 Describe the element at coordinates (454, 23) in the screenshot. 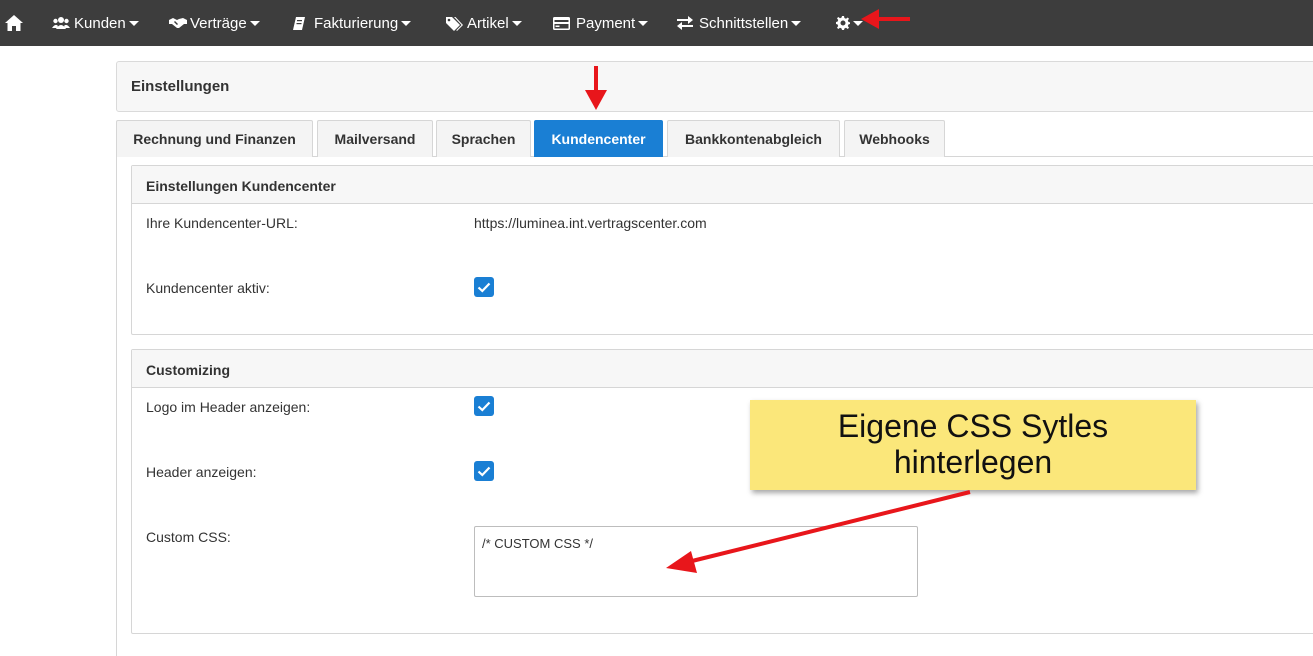

I see `tags-icon` at that location.